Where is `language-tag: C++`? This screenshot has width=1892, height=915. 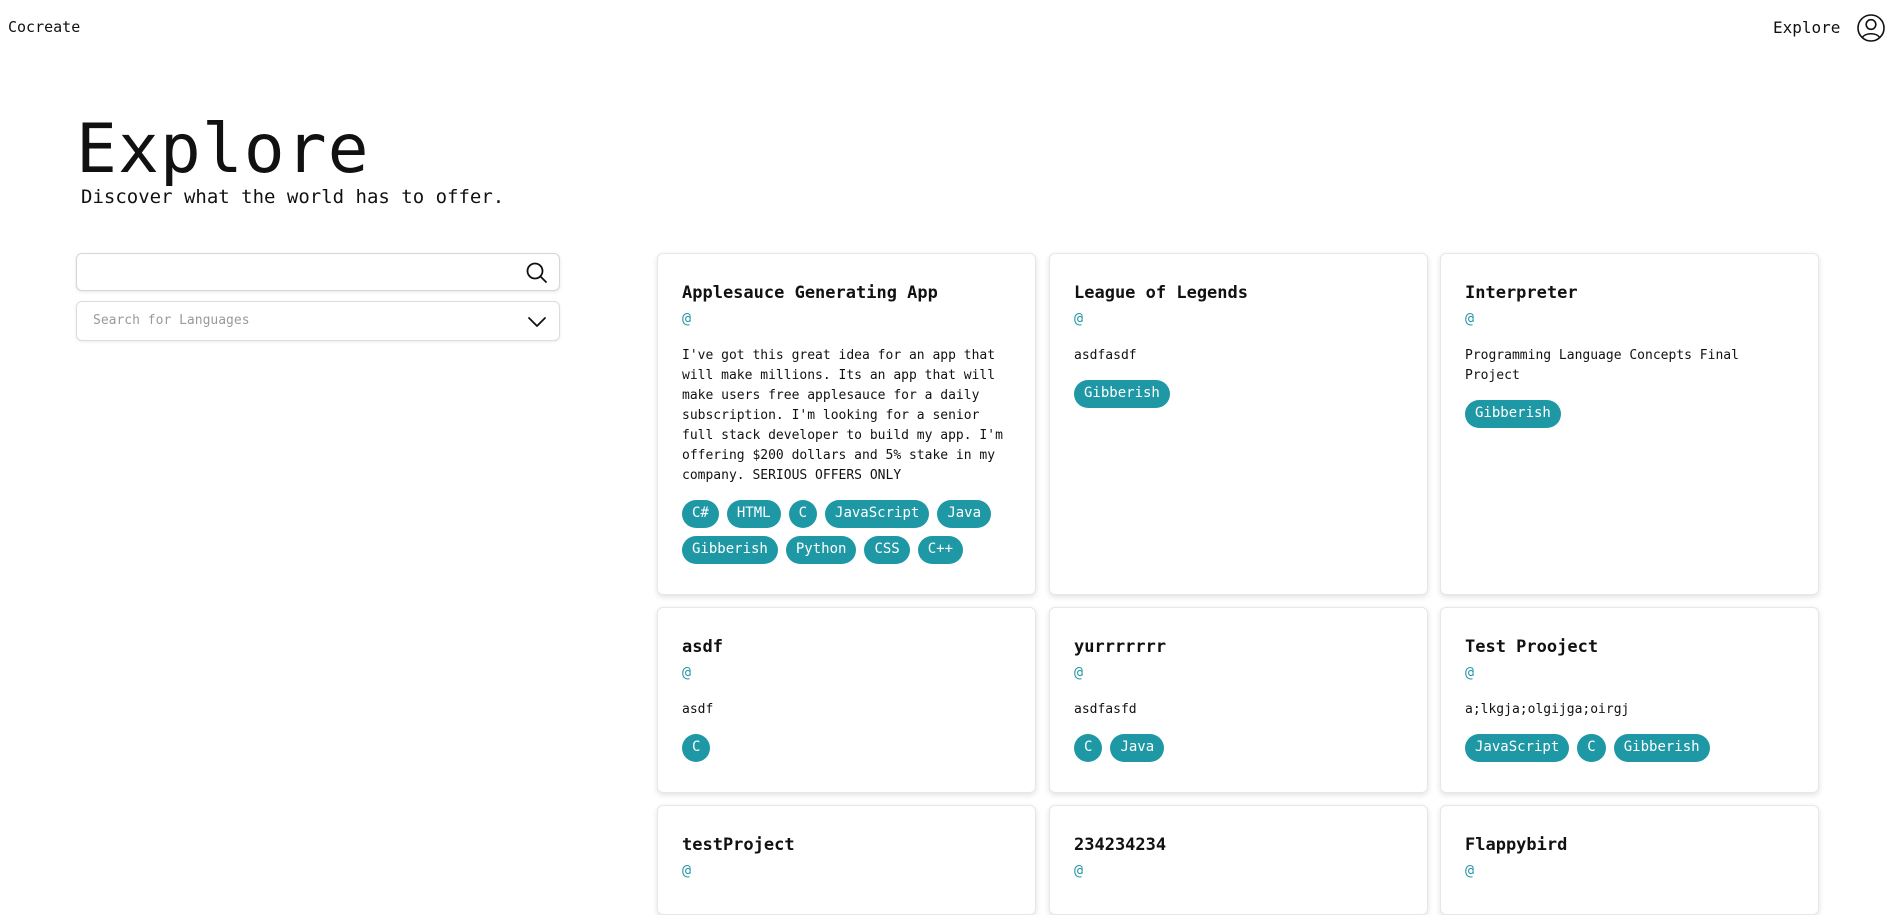 language-tag: C++ is located at coordinates (940, 550).